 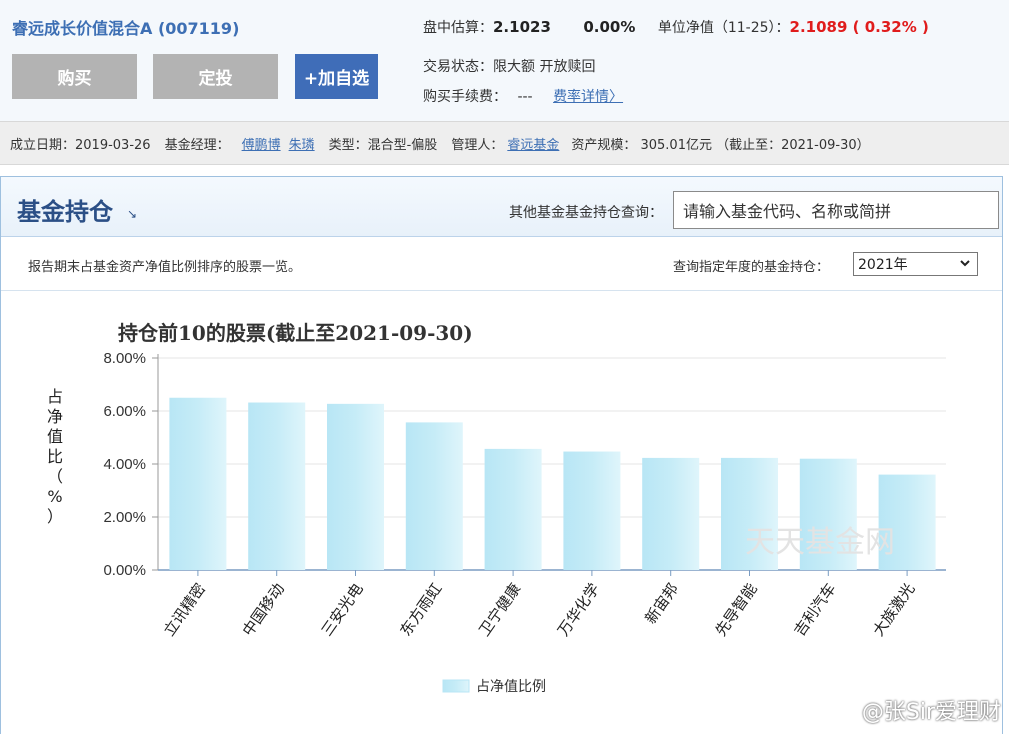 What do you see at coordinates (55, 456) in the screenshot?
I see `y-axis-label-char: 比` at bounding box center [55, 456].